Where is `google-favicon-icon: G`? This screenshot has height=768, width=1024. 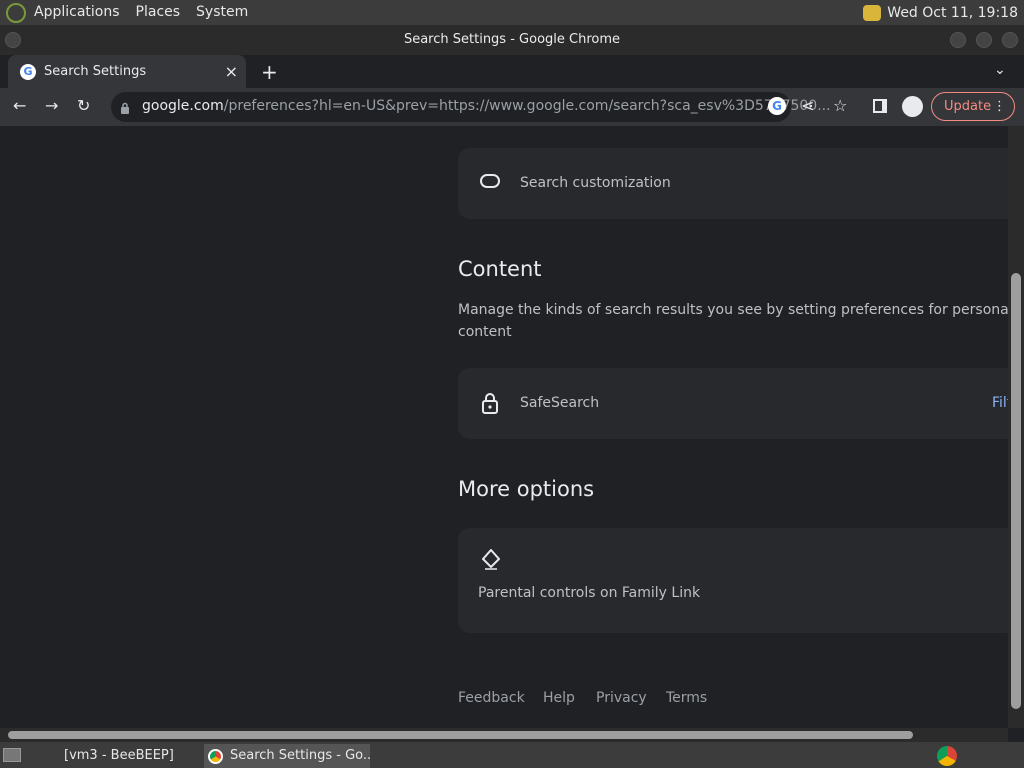 google-favicon-icon: G is located at coordinates (28, 71).